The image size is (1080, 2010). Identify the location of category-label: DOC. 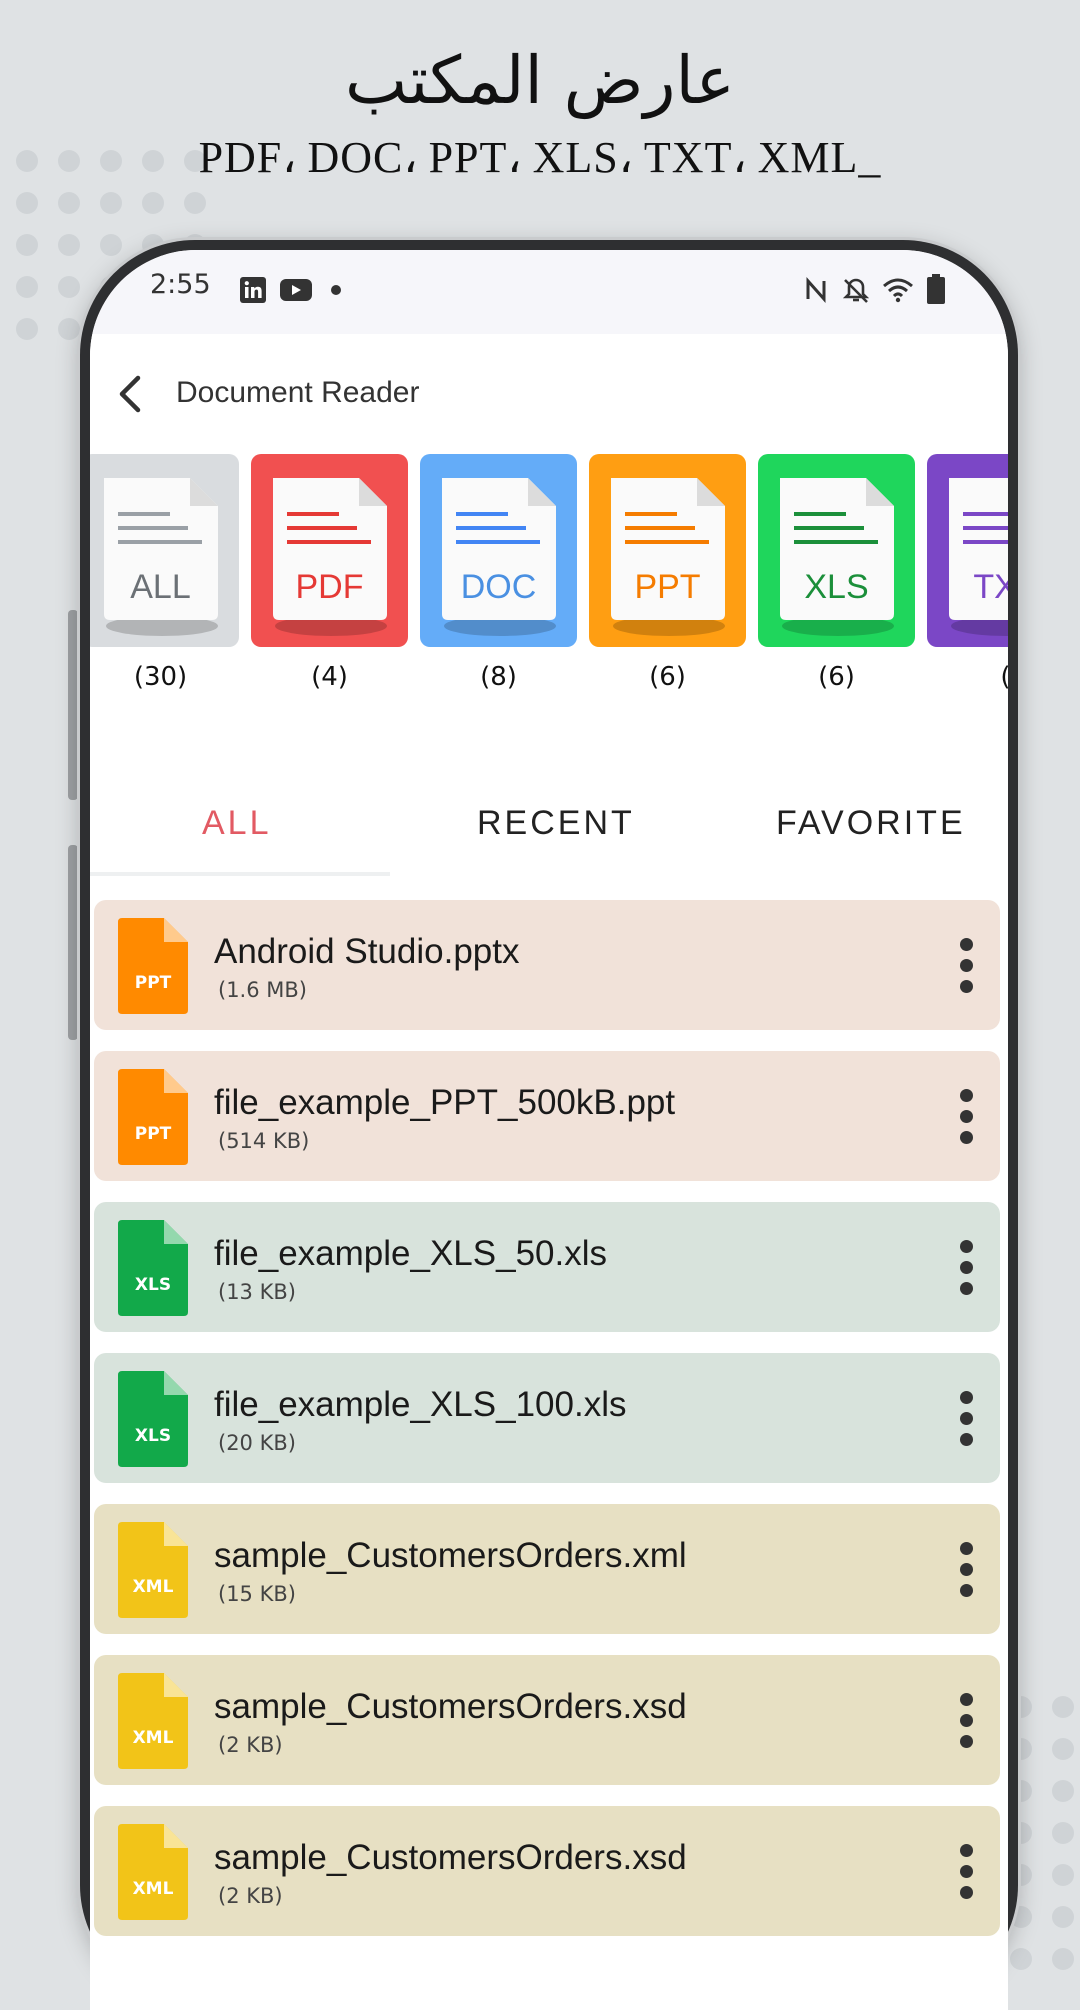
(498, 587).